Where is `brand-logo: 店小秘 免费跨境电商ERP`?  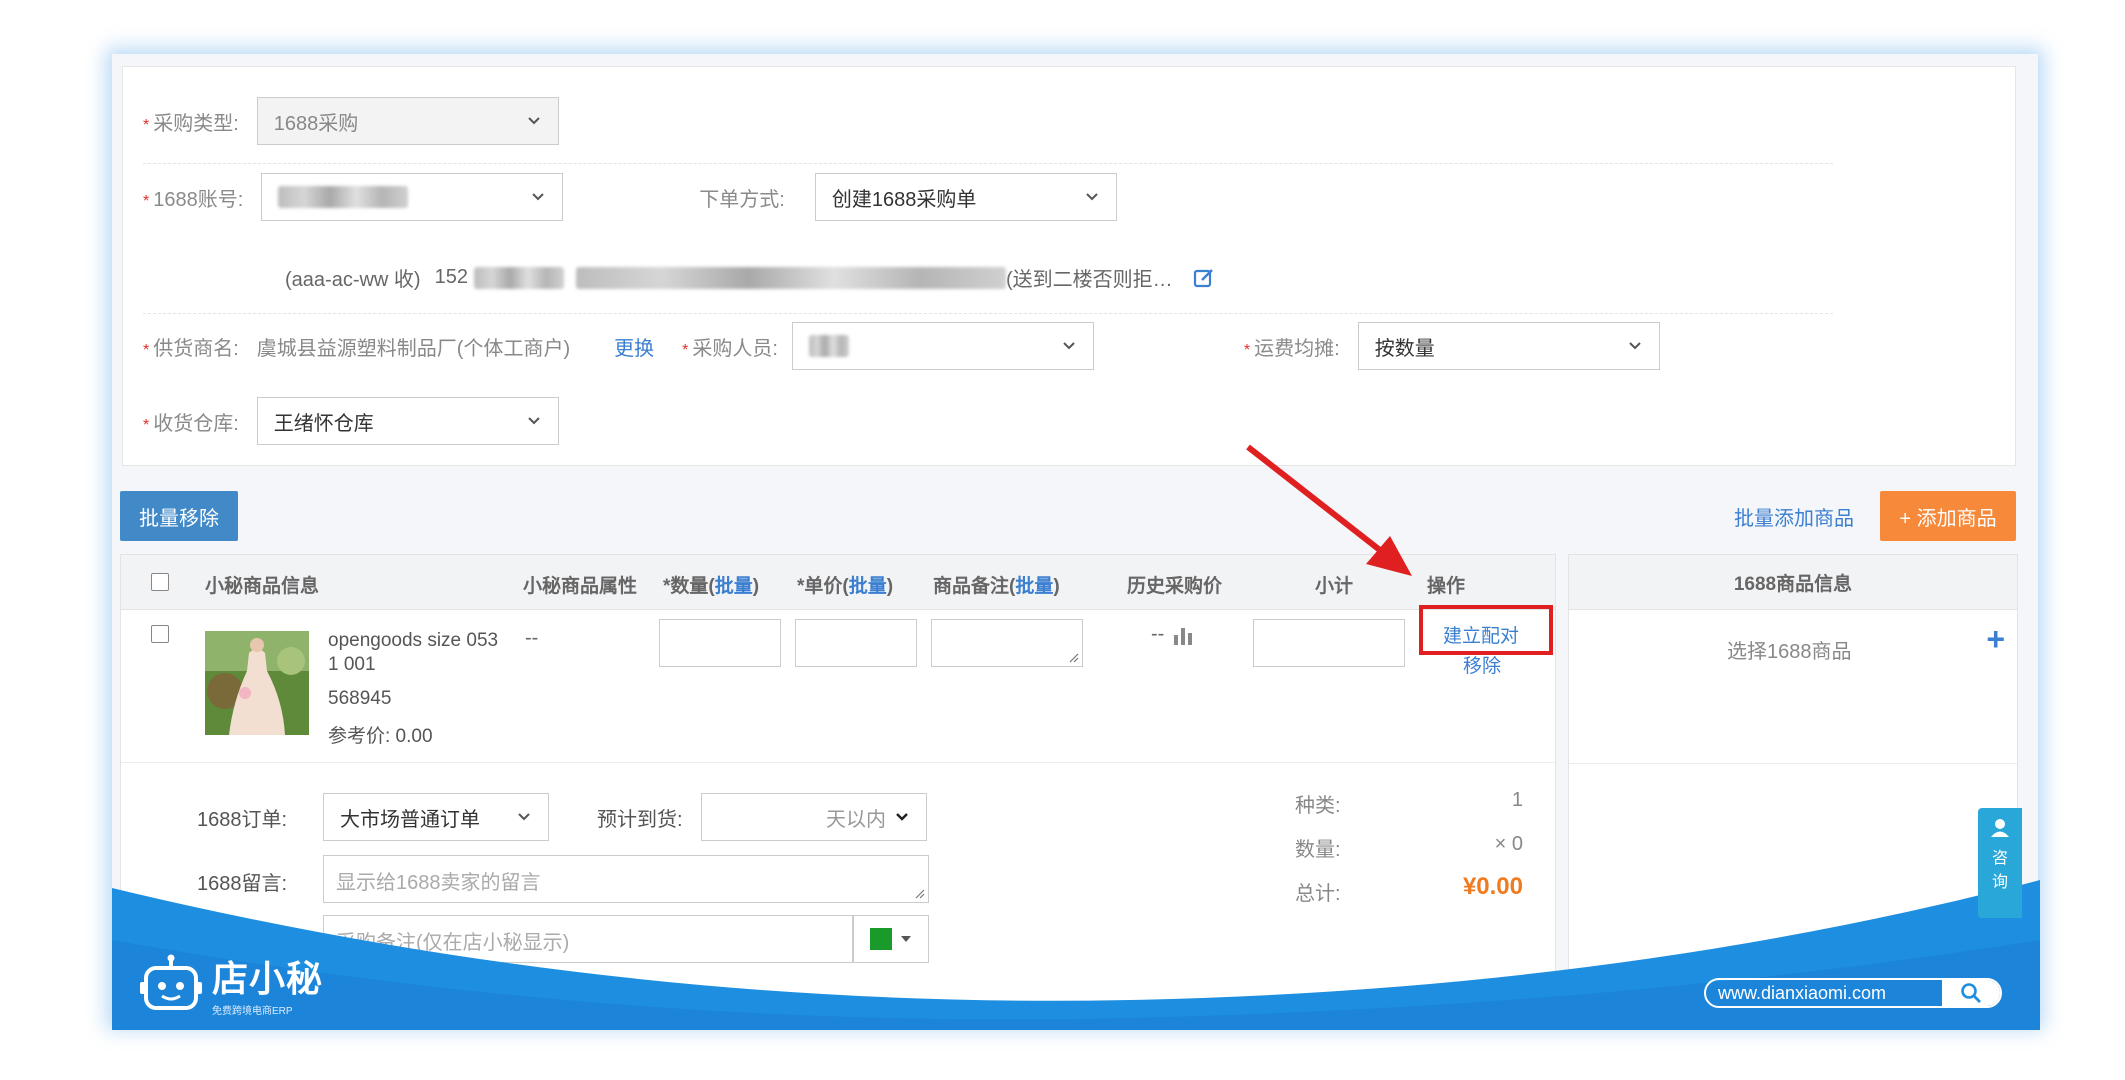 brand-logo: 店小秘 免费跨境电商ERP is located at coordinates (231, 983).